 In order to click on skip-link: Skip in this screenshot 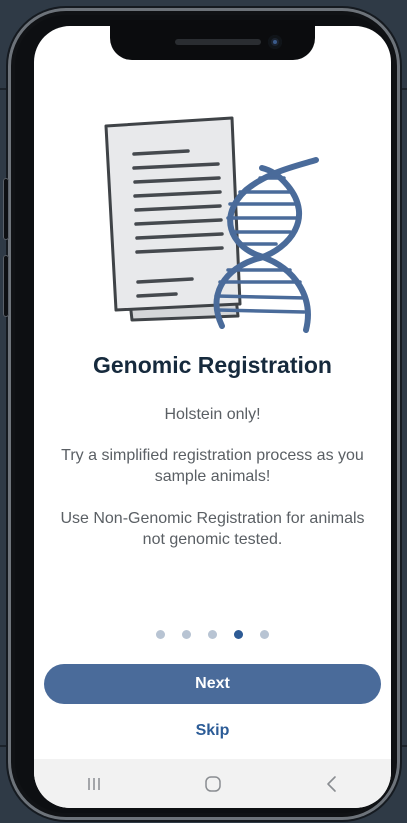, I will do `click(212, 731)`.